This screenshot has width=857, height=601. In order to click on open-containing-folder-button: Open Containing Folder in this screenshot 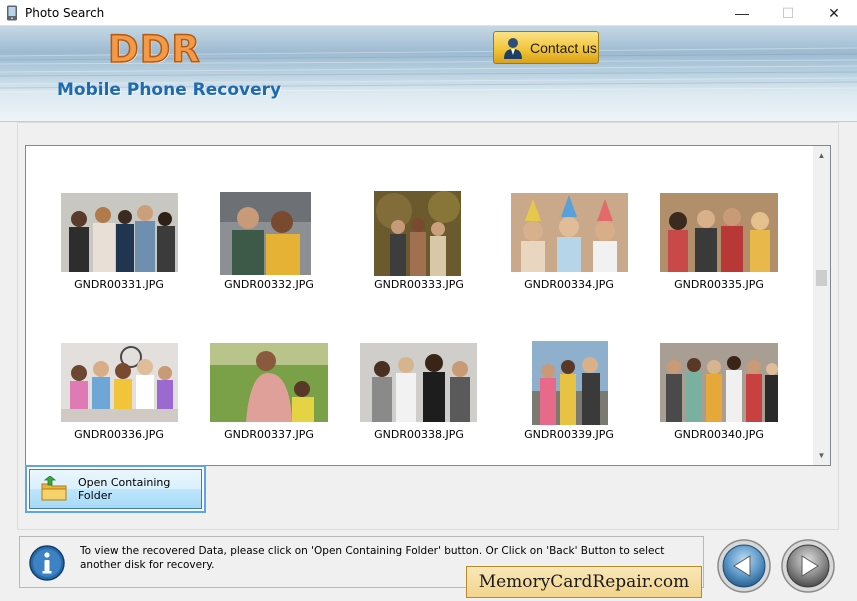, I will do `click(115, 489)`.